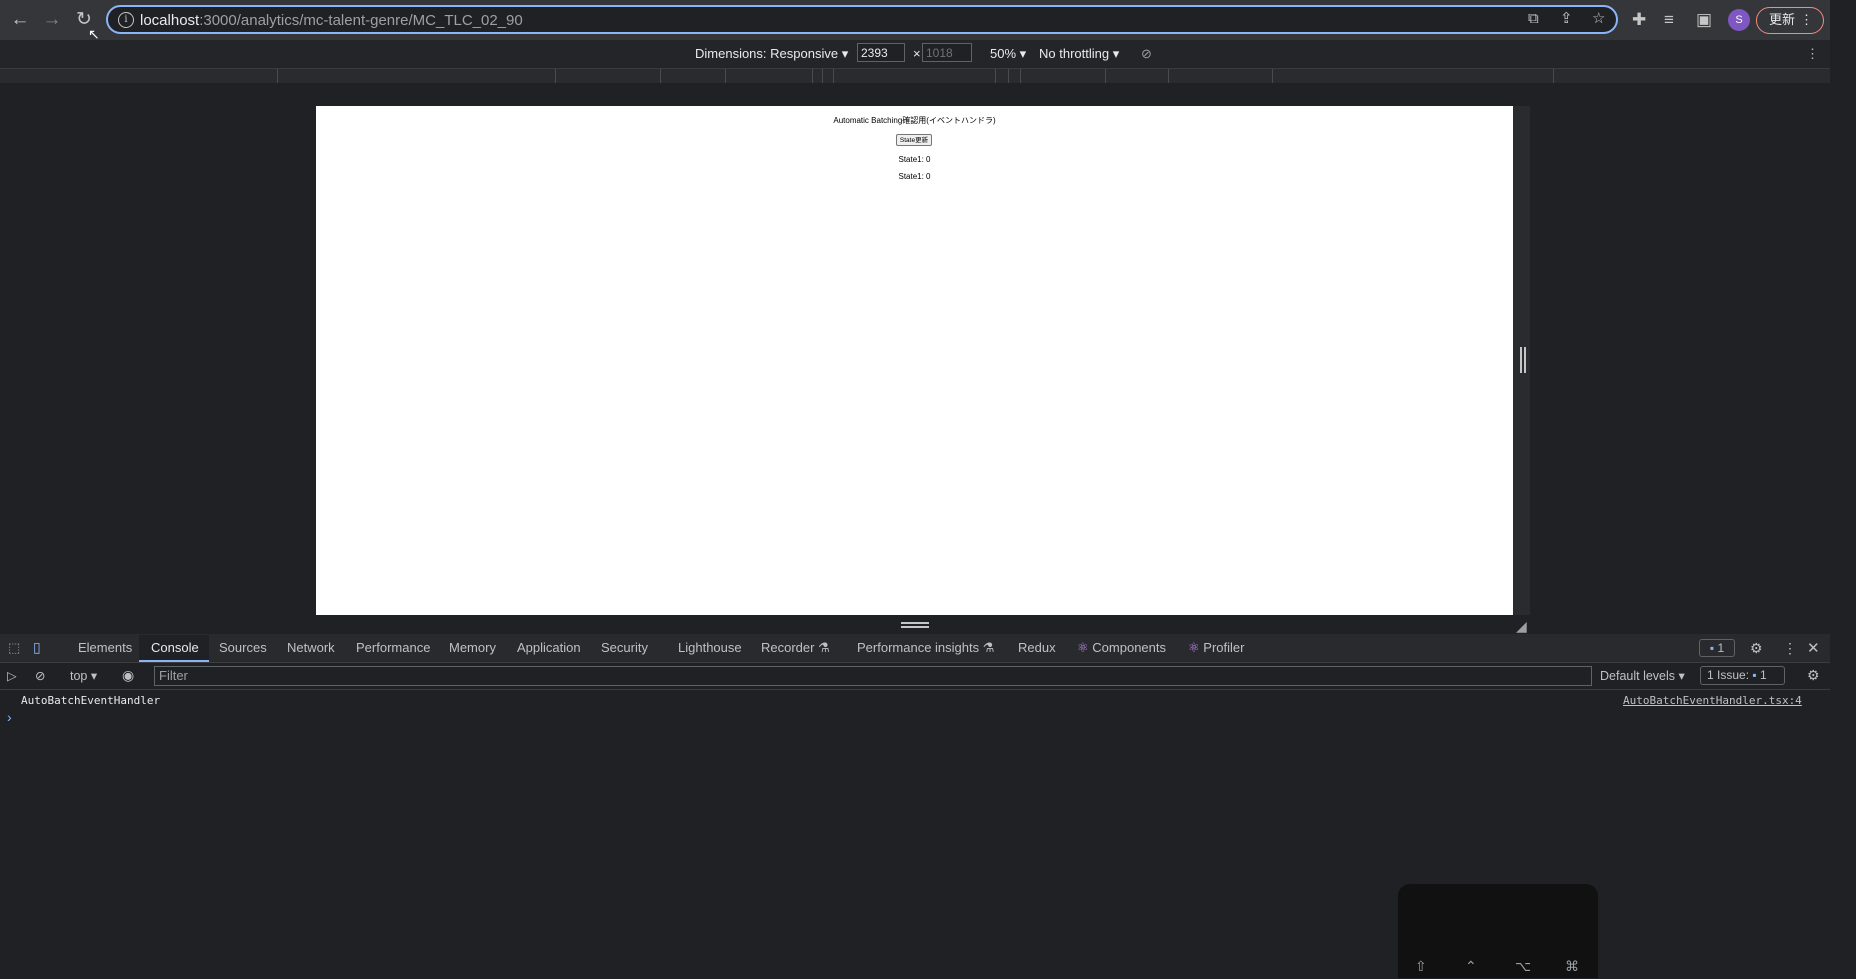 The height and width of the screenshot is (979, 1856). What do you see at coordinates (1712, 700) in the screenshot?
I see `console-log-source-link: AutoBatchEventHandler.tsx:4` at bounding box center [1712, 700].